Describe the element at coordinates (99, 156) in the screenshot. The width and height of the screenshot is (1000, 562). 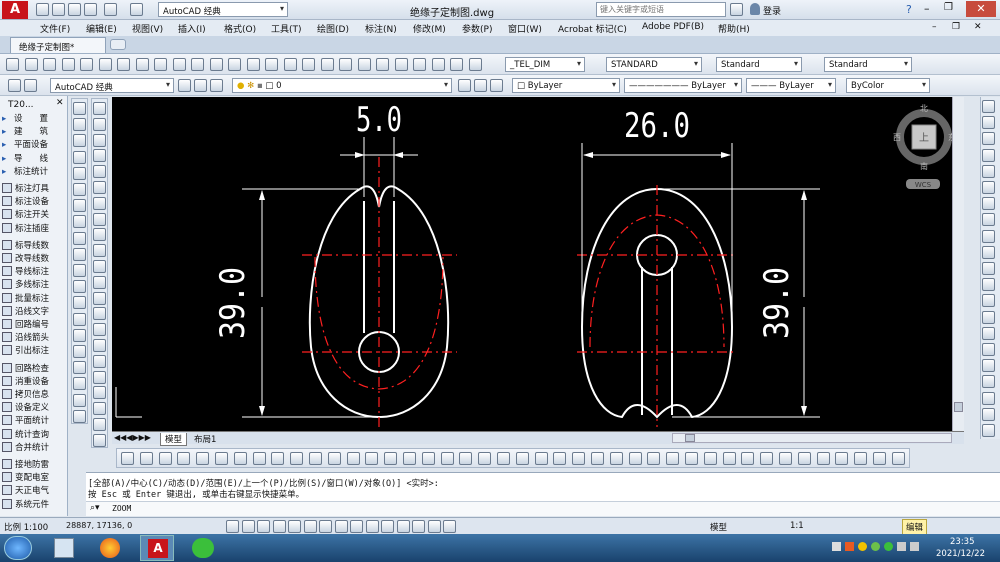
I see `offset-icon` at that location.